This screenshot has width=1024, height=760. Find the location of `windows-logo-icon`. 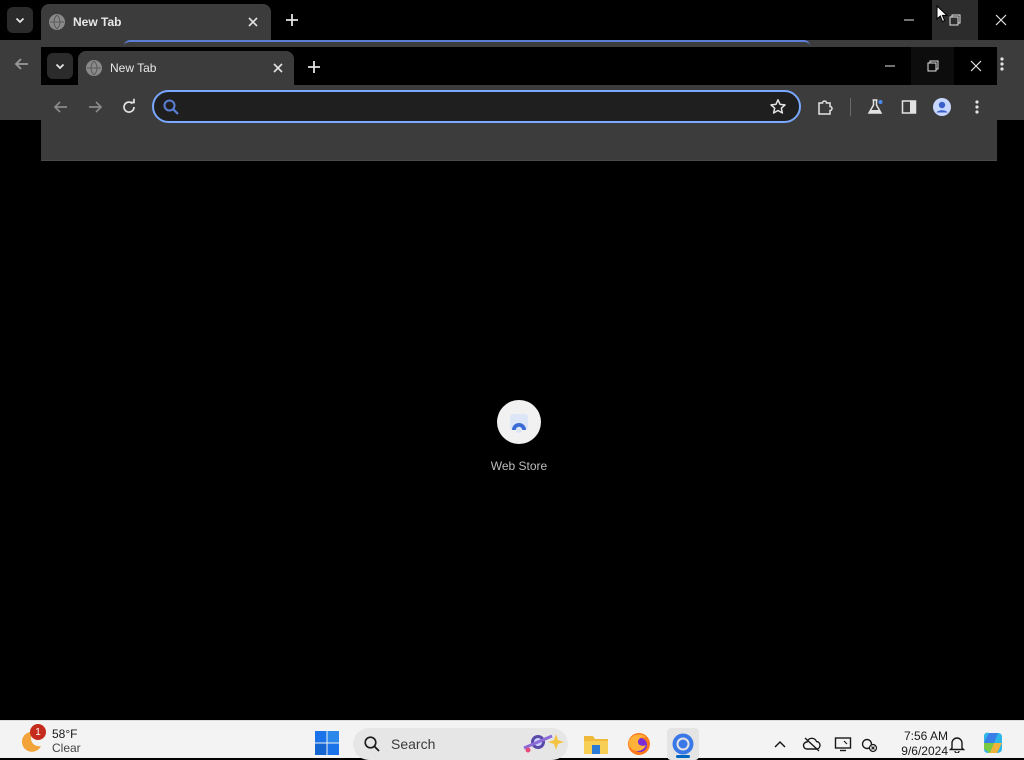

windows-logo-icon is located at coordinates (327, 743).